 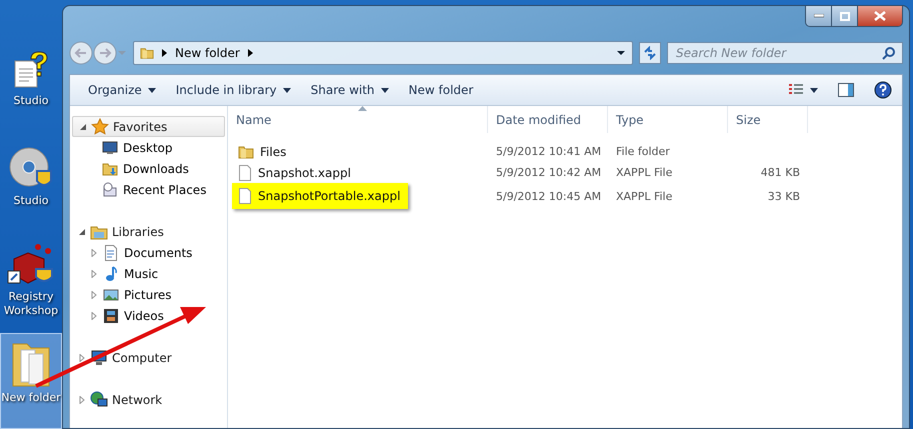 What do you see at coordinates (148, 252) in the screenshot?
I see `navigation-item: Documents` at bounding box center [148, 252].